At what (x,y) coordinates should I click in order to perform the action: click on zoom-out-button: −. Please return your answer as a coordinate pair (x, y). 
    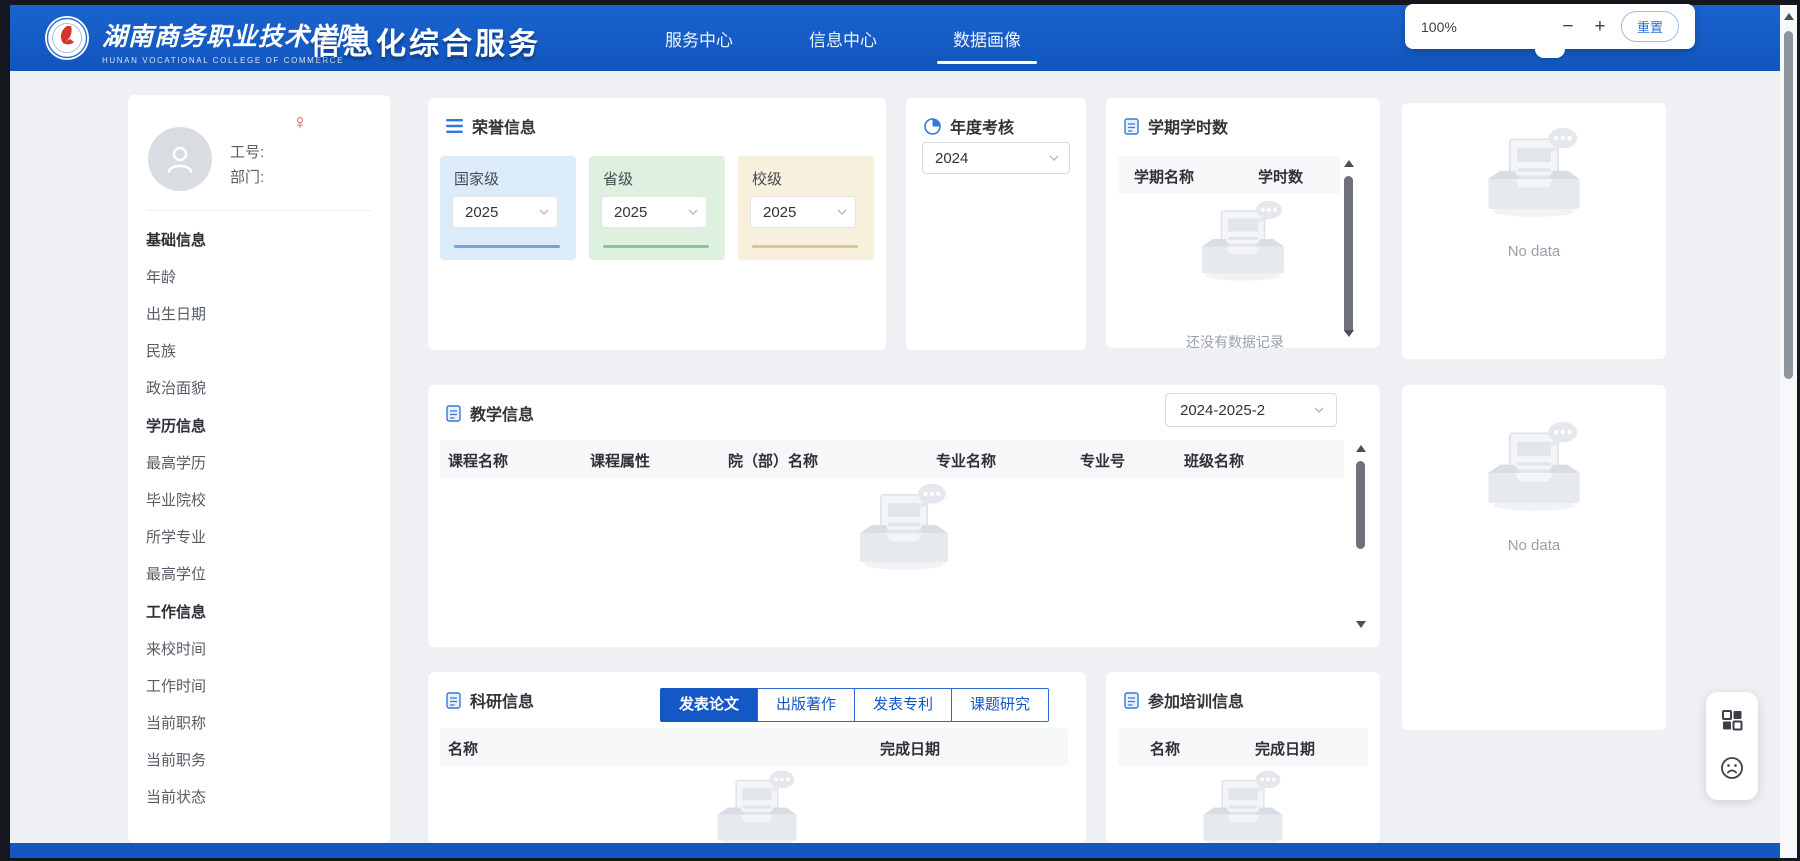
    Looking at the image, I should click on (1568, 27).